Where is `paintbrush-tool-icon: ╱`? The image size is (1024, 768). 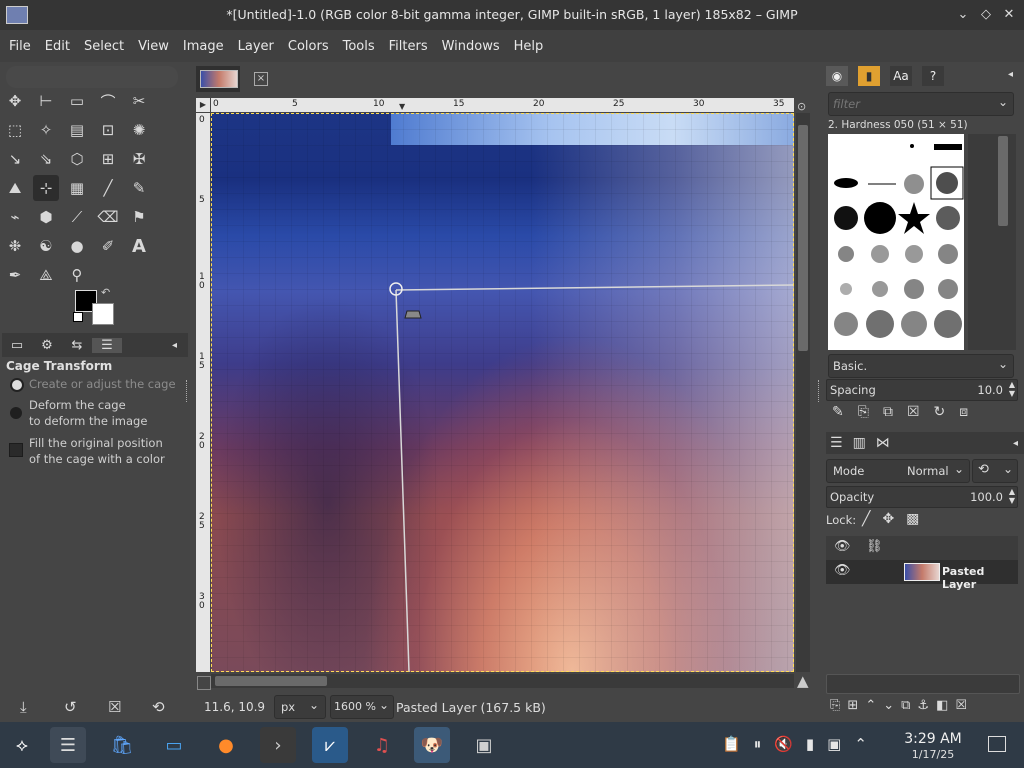
paintbrush-tool-icon: ╱ is located at coordinates (108, 188).